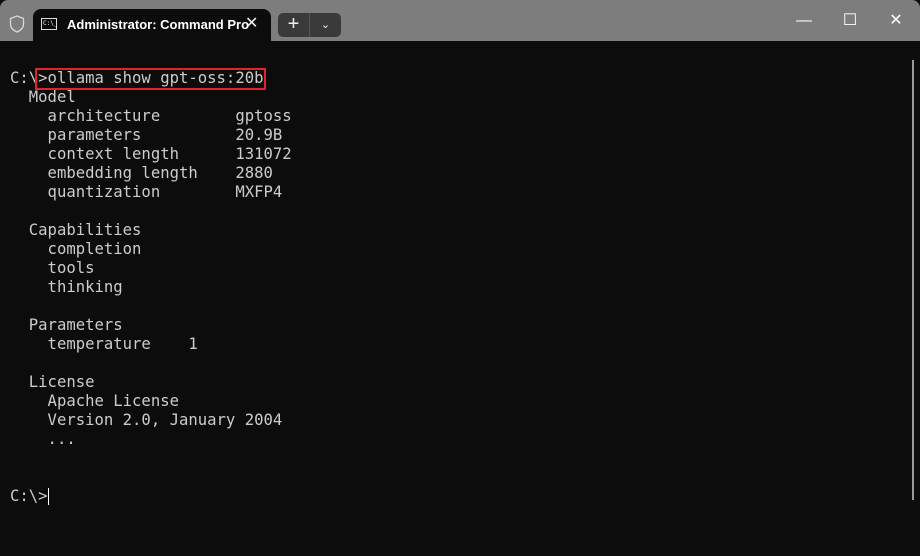 The width and height of the screenshot is (920, 556). Describe the element at coordinates (850, 21) in the screenshot. I see `maximize-button: ☐` at that location.